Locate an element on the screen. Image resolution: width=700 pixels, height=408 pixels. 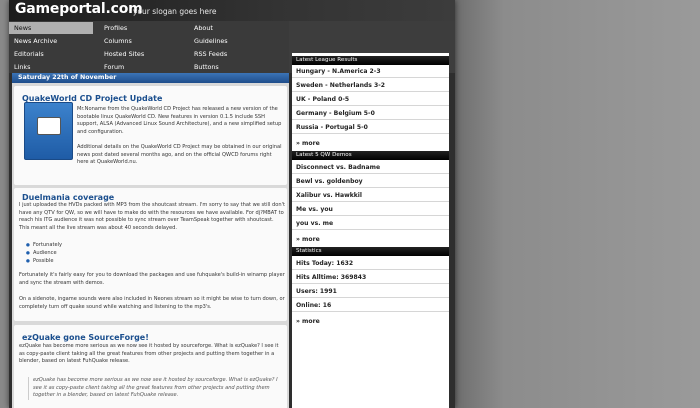
stat-item: Hits Alltime: 369843 is located at coordinates (370, 278).